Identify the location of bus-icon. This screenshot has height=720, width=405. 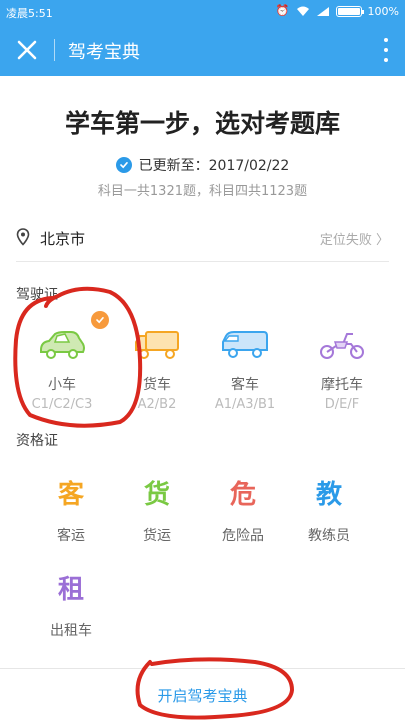
(245, 344).